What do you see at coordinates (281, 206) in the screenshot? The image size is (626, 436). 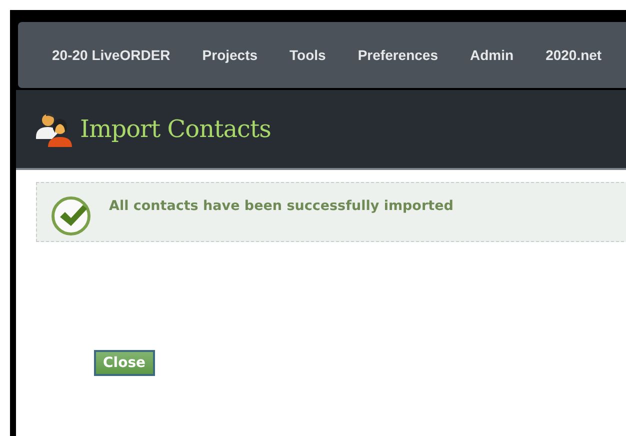 I see `message-text: All contacts have been successfully imported` at bounding box center [281, 206].